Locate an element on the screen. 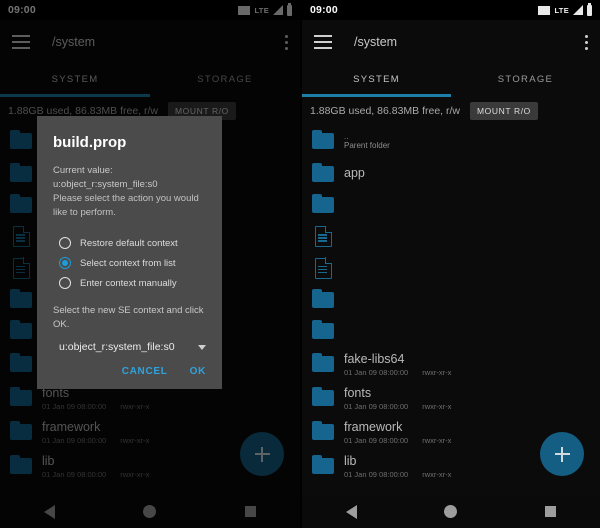  file-name: framework is located at coordinates (373, 426).